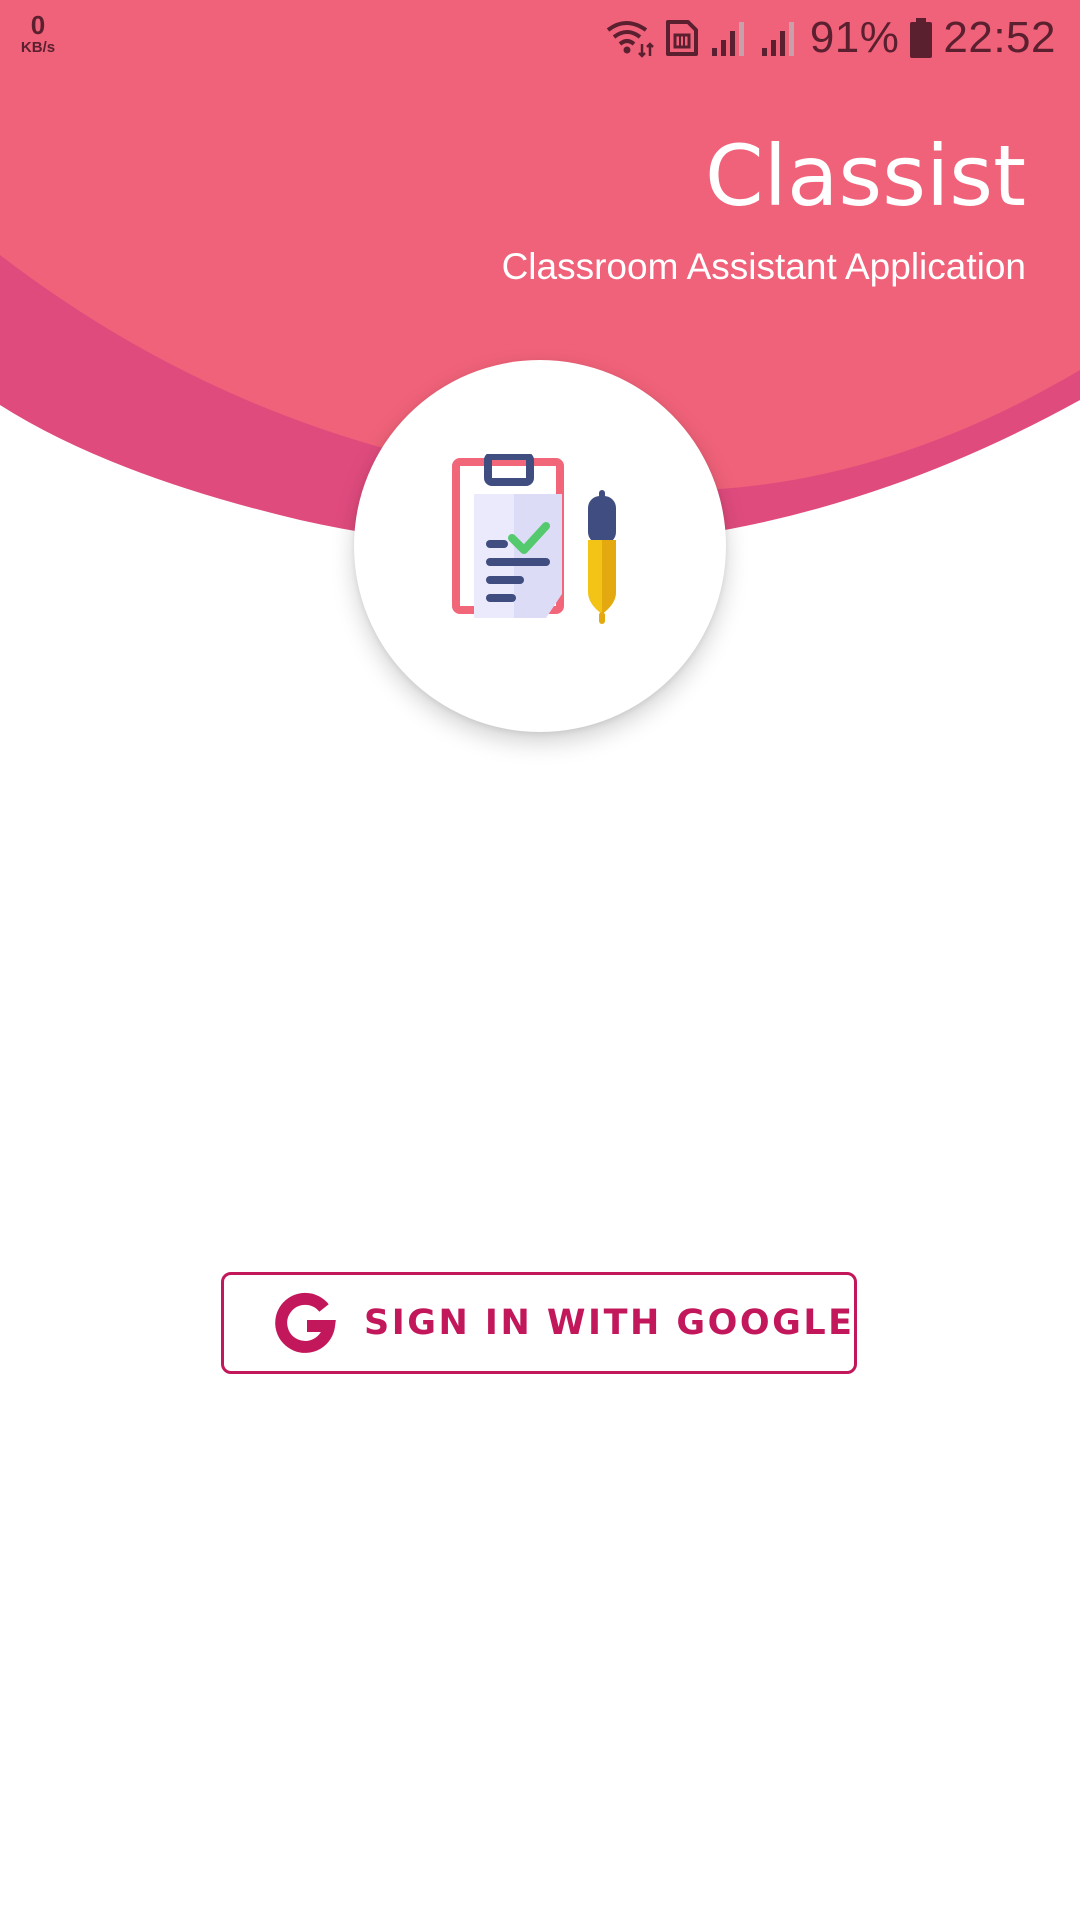  I want to click on status-icons: 91% 22:52, so click(831, 38).